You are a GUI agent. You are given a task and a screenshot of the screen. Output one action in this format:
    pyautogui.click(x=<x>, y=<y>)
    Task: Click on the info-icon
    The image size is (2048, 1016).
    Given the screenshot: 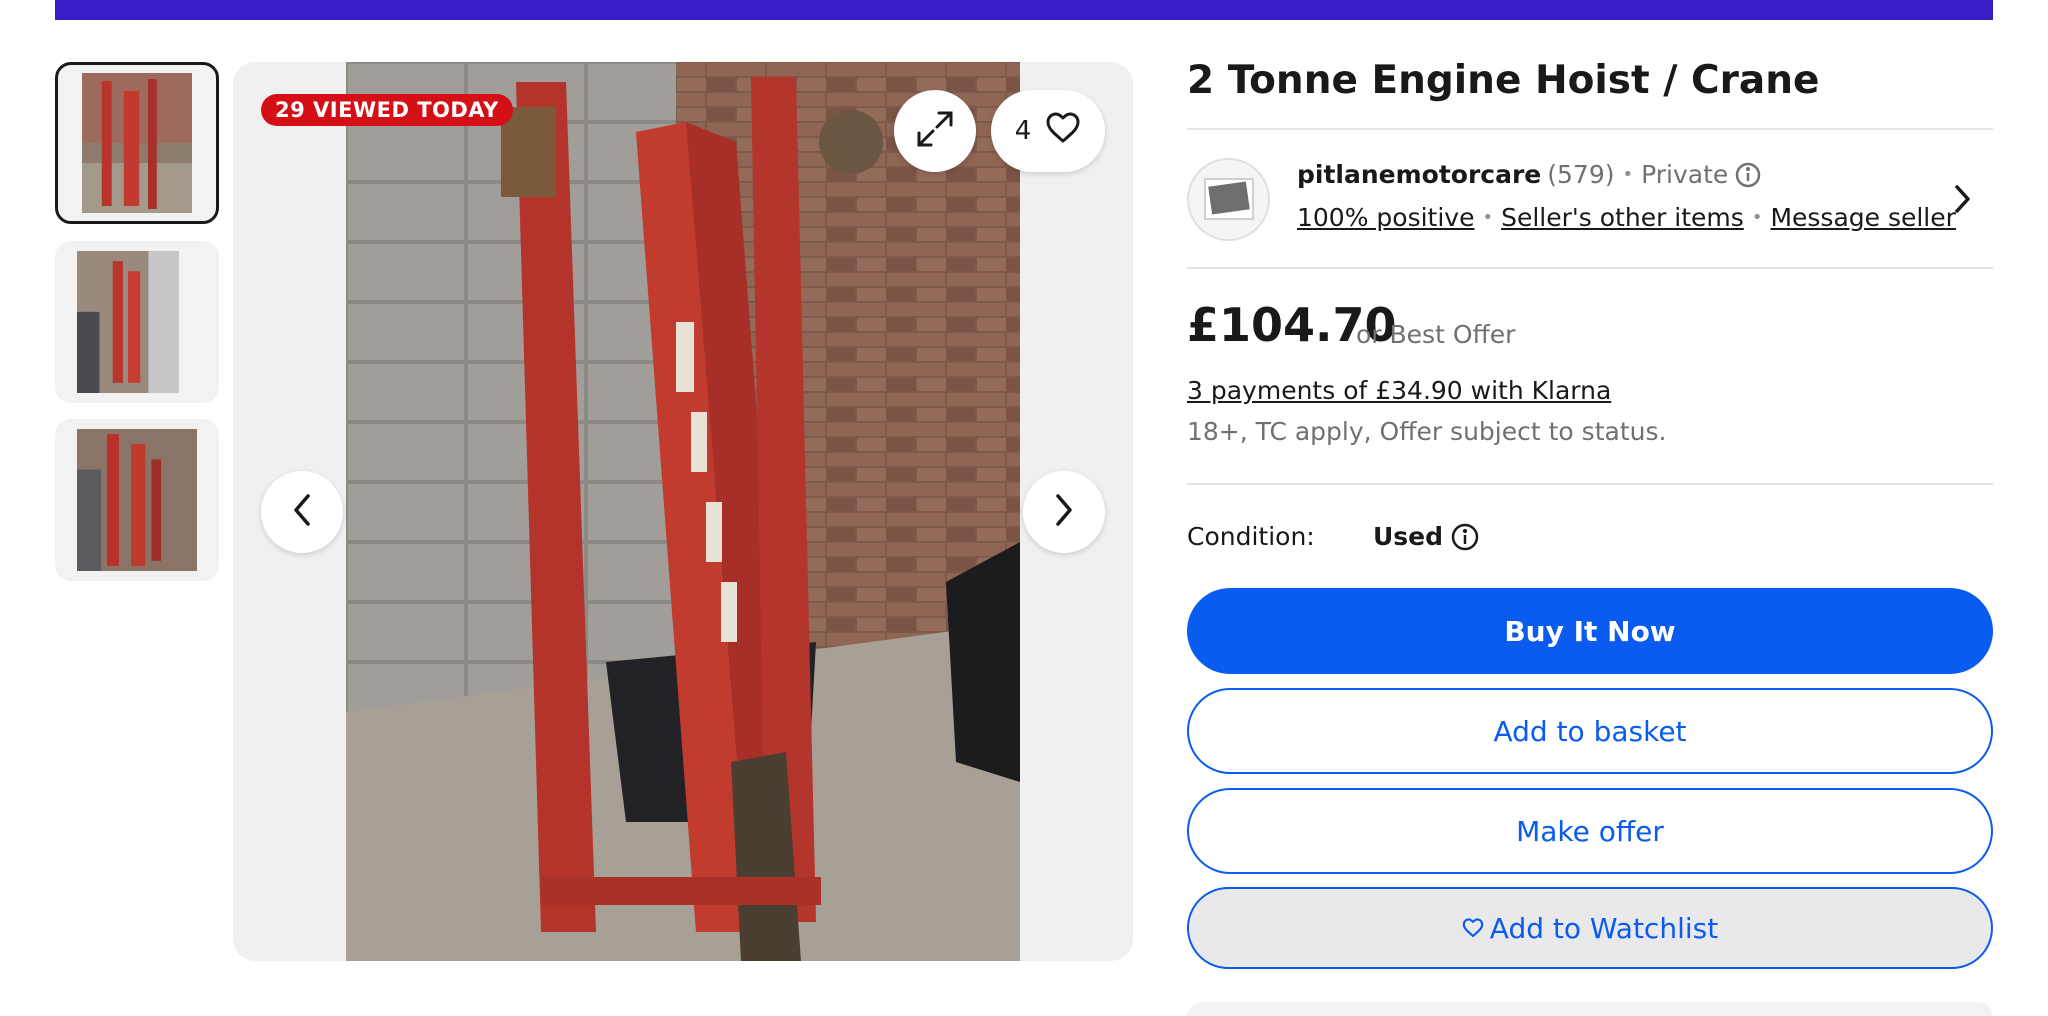 What is the action you would take?
    pyautogui.click(x=1748, y=175)
    